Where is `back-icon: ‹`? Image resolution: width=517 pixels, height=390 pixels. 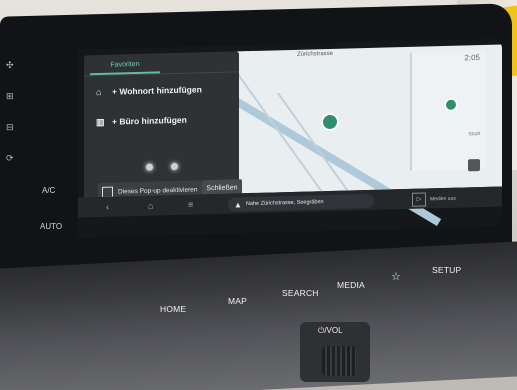 back-icon: ‹ is located at coordinates (107, 207).